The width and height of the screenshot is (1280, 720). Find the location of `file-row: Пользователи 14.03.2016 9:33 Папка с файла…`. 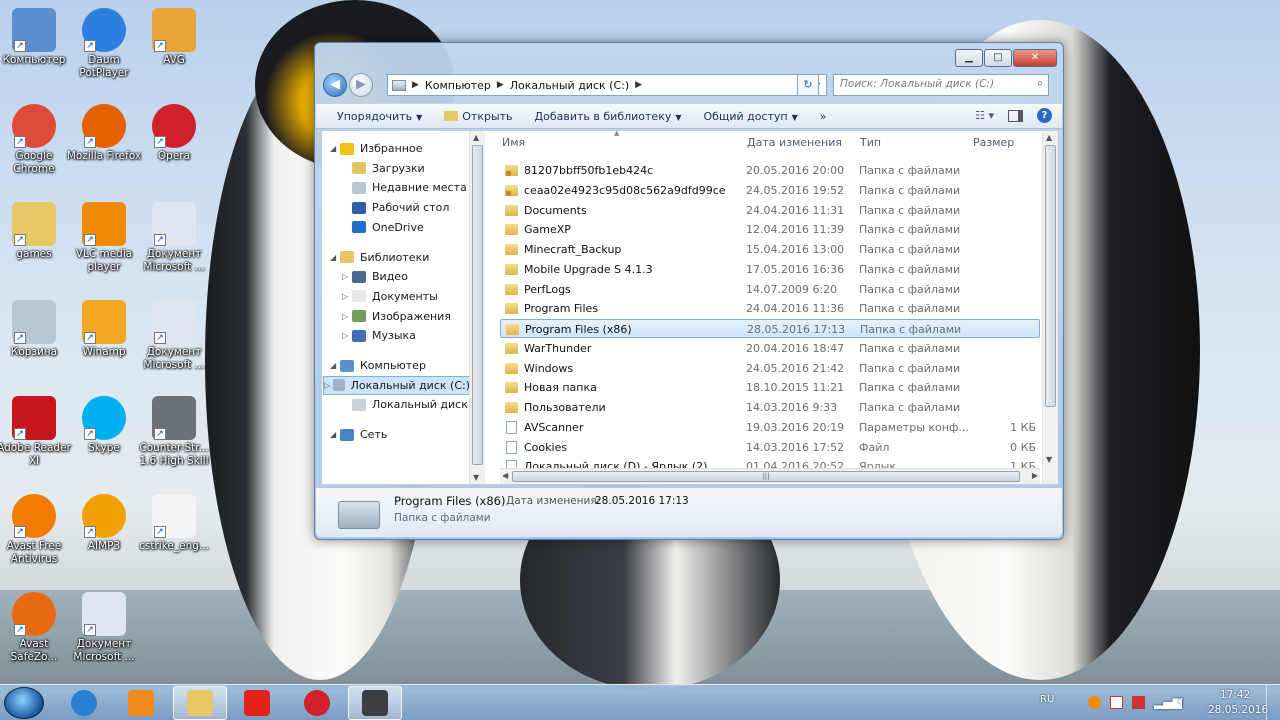

file-row: Пользователи 14.03.2016 9:33 Папка с файла… is located at coordinates (770, 407).